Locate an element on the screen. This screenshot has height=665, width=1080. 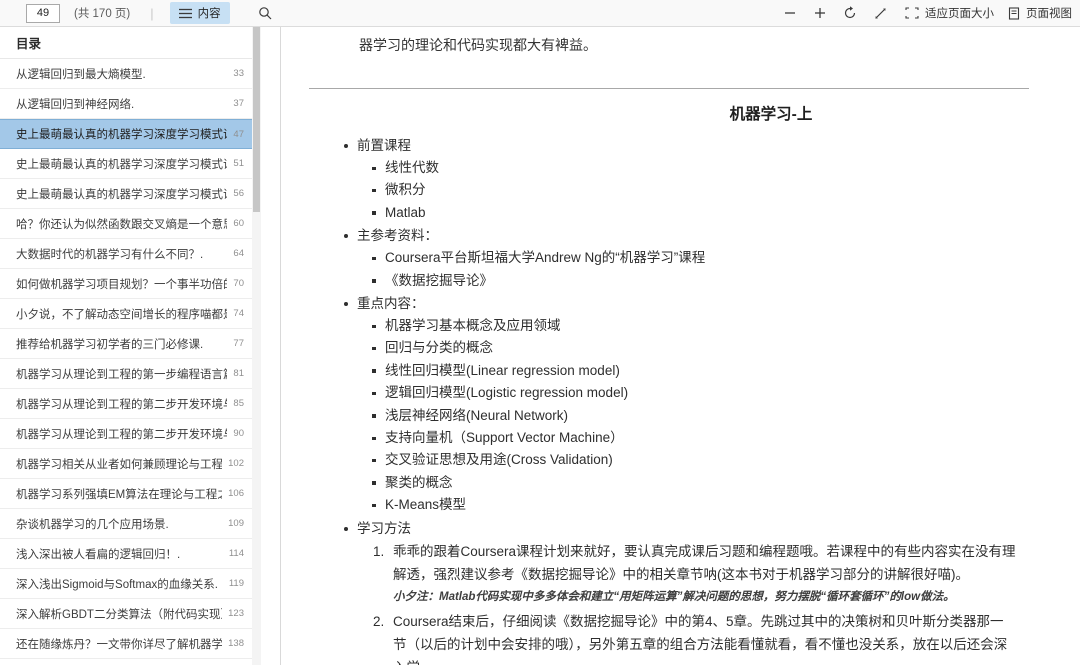
toc-item: 史上最萌最认真的机器学习深度学习模式识别入门 51 is located at coordinates (126, 164).